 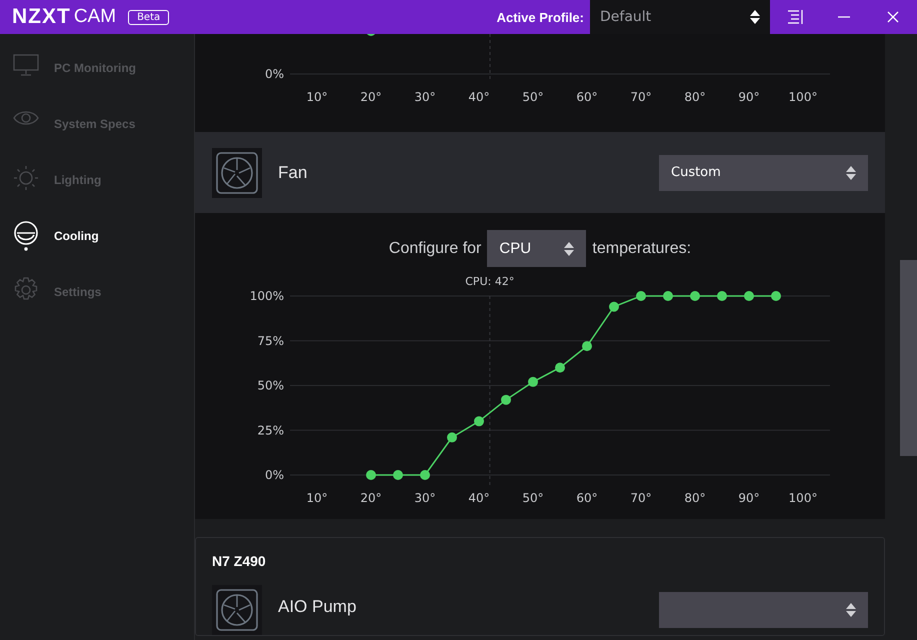 I want to click on product-name: CAM, so click(x=95, y=17).